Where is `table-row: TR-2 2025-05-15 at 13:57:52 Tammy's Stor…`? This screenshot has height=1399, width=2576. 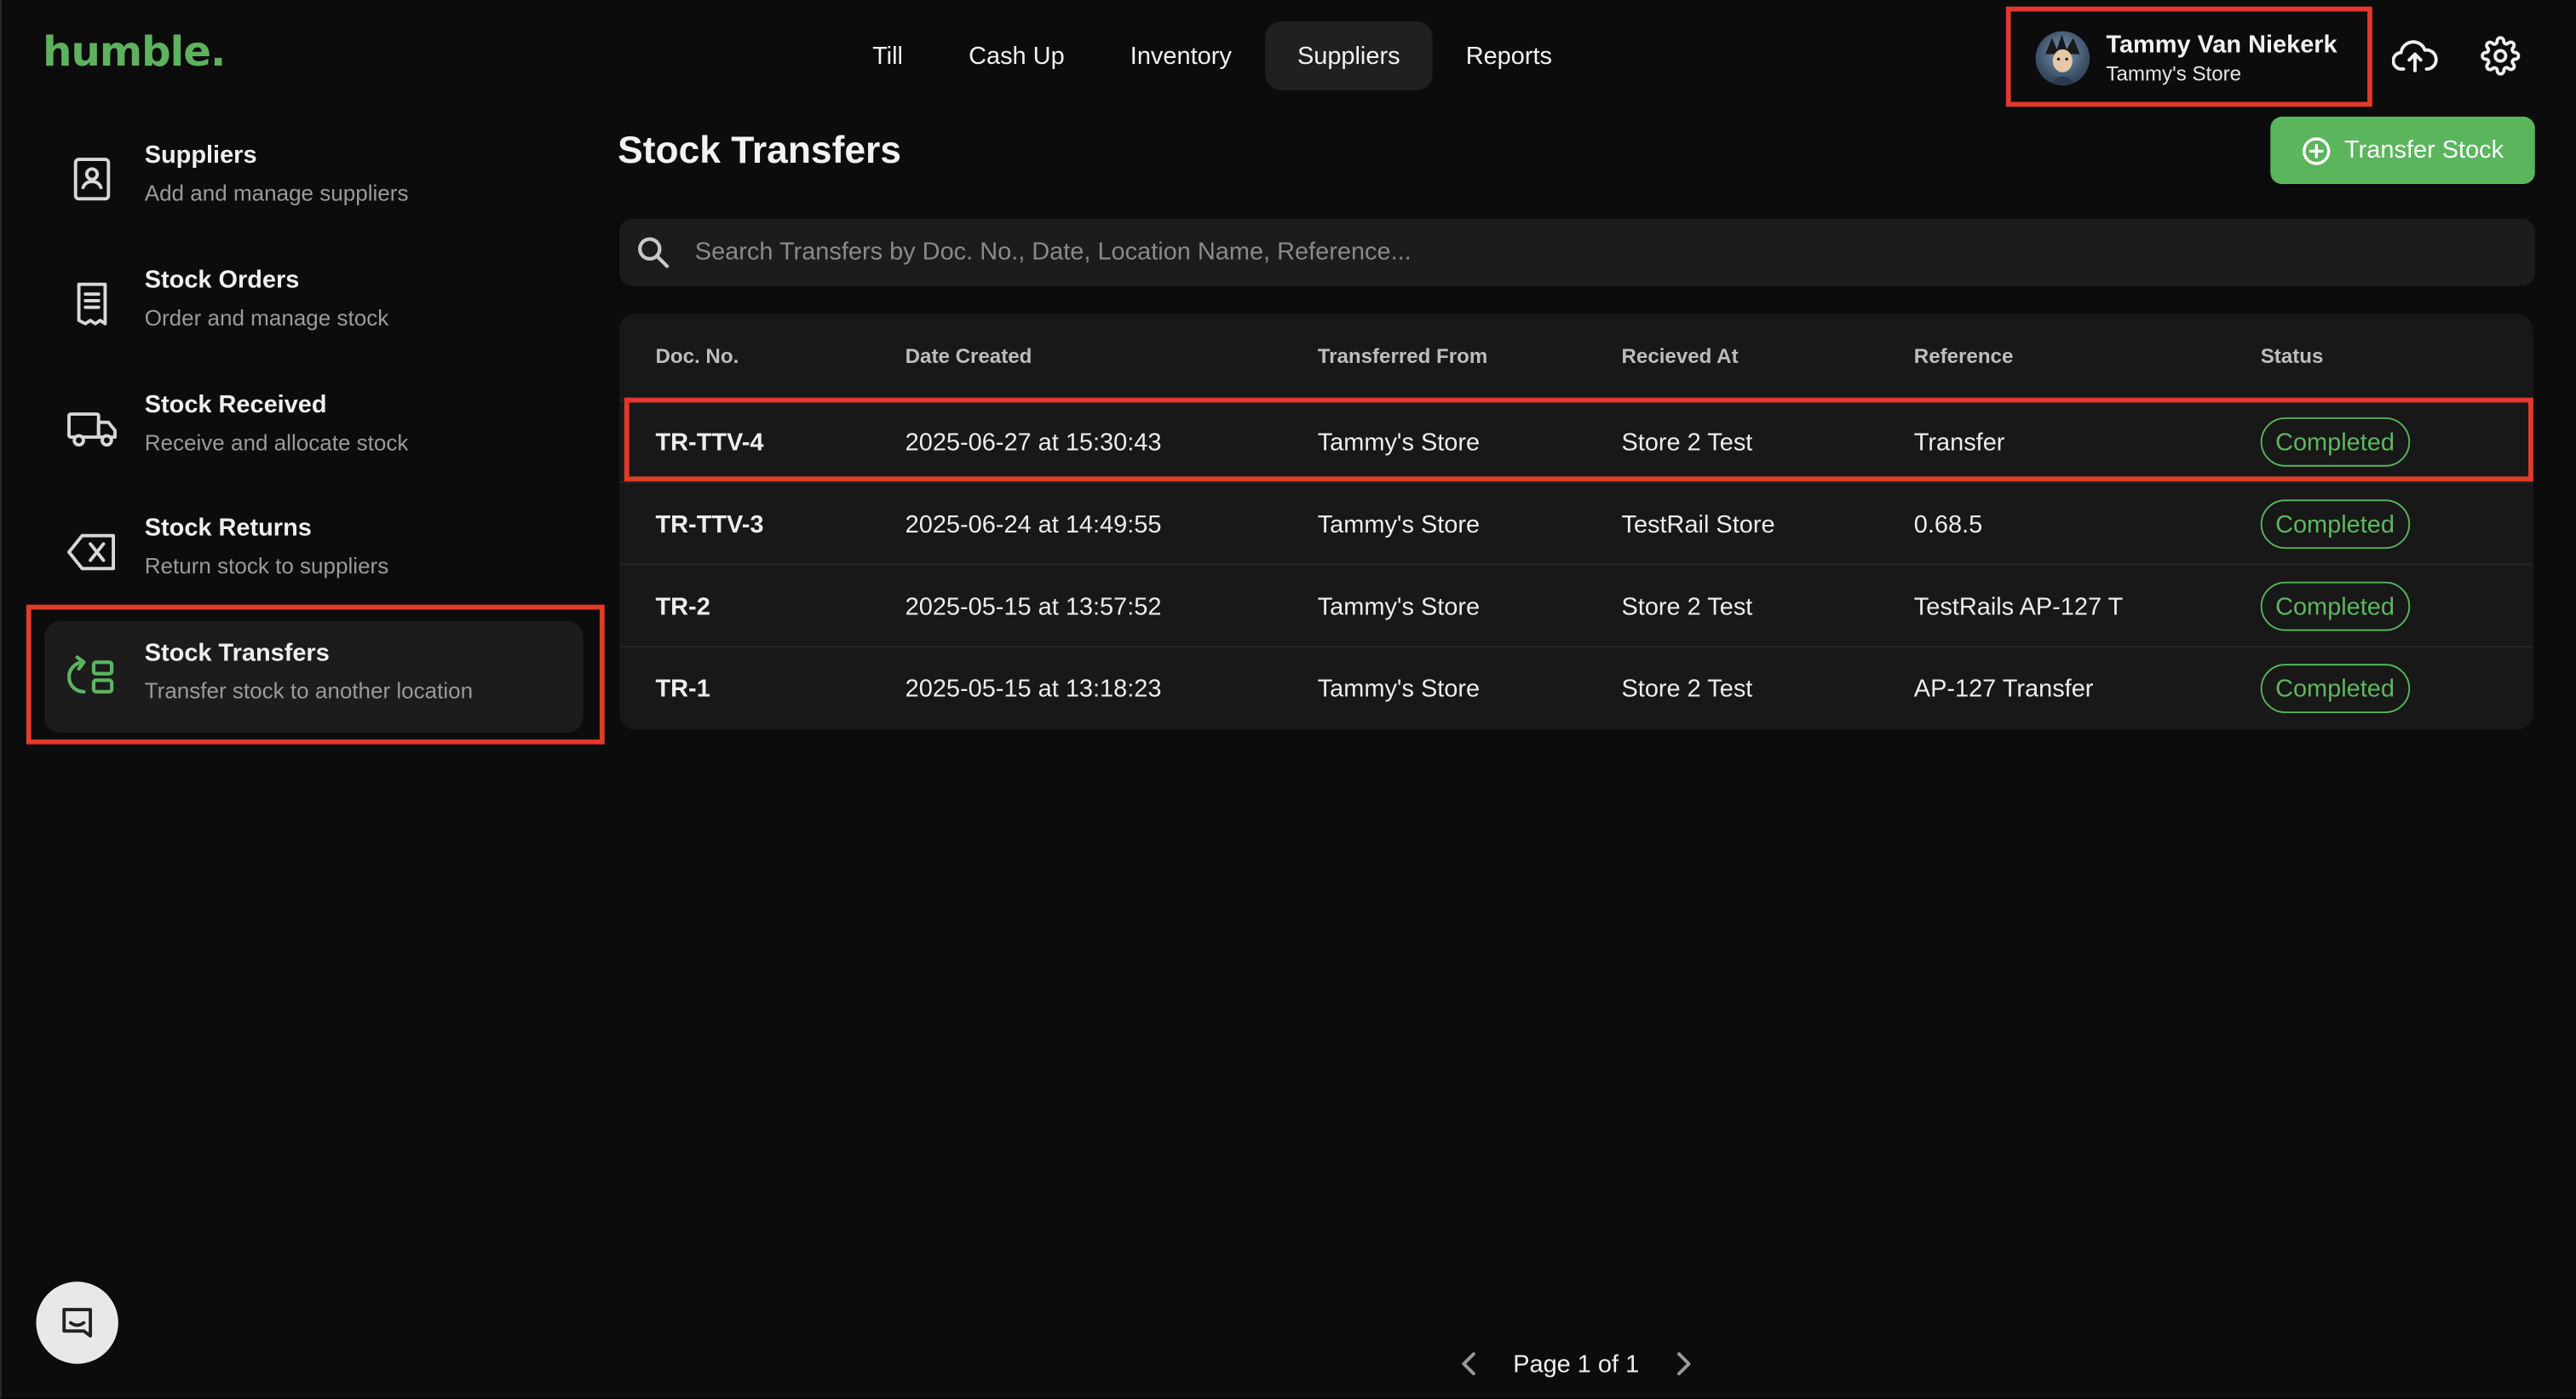
table-row: TR-2 2025-05-15 at 13:57:52 Tammy's Stor… is located at coordinates (1576, 604).